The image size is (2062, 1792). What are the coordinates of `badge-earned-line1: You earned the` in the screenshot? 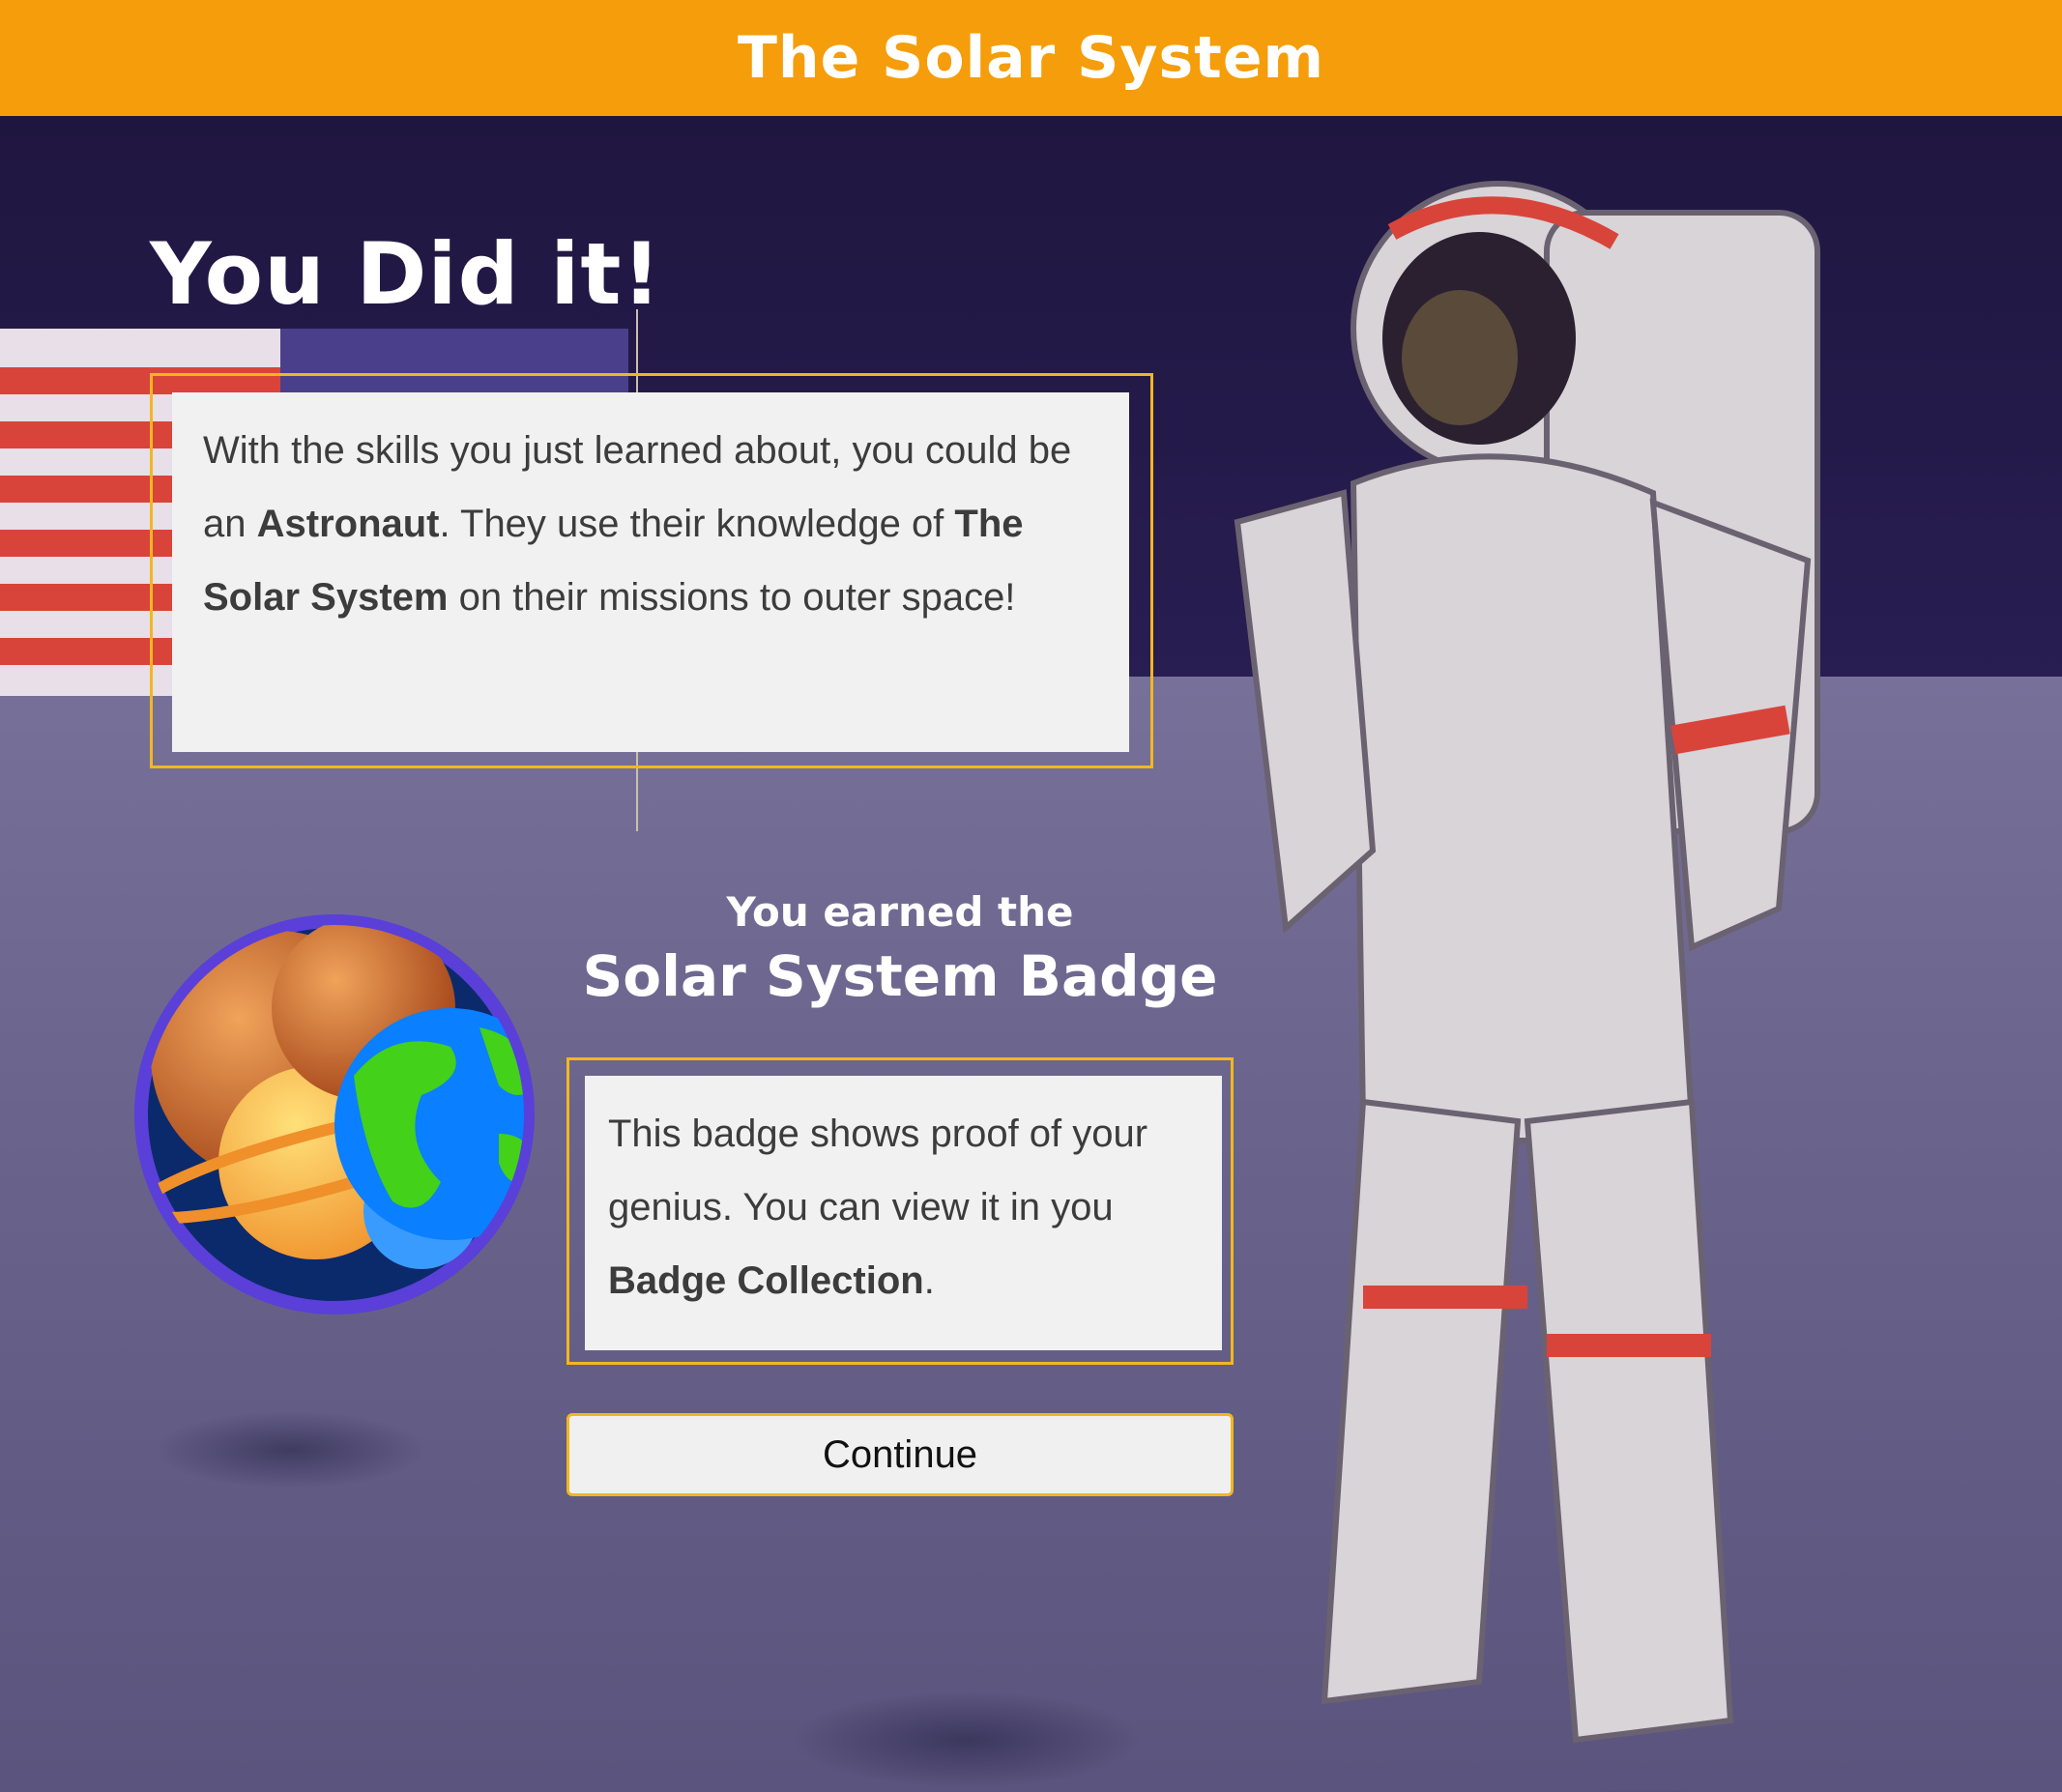 It's located at (900, 912).